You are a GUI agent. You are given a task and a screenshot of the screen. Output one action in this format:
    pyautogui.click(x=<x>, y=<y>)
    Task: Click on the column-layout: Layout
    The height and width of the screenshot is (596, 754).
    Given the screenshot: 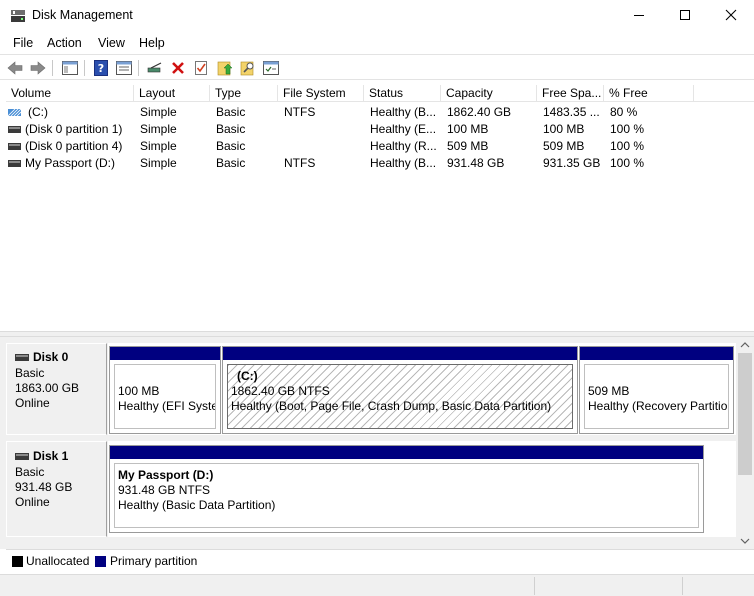 What is the action you would take?
    pyautogui.click(x=172, y=93)
    